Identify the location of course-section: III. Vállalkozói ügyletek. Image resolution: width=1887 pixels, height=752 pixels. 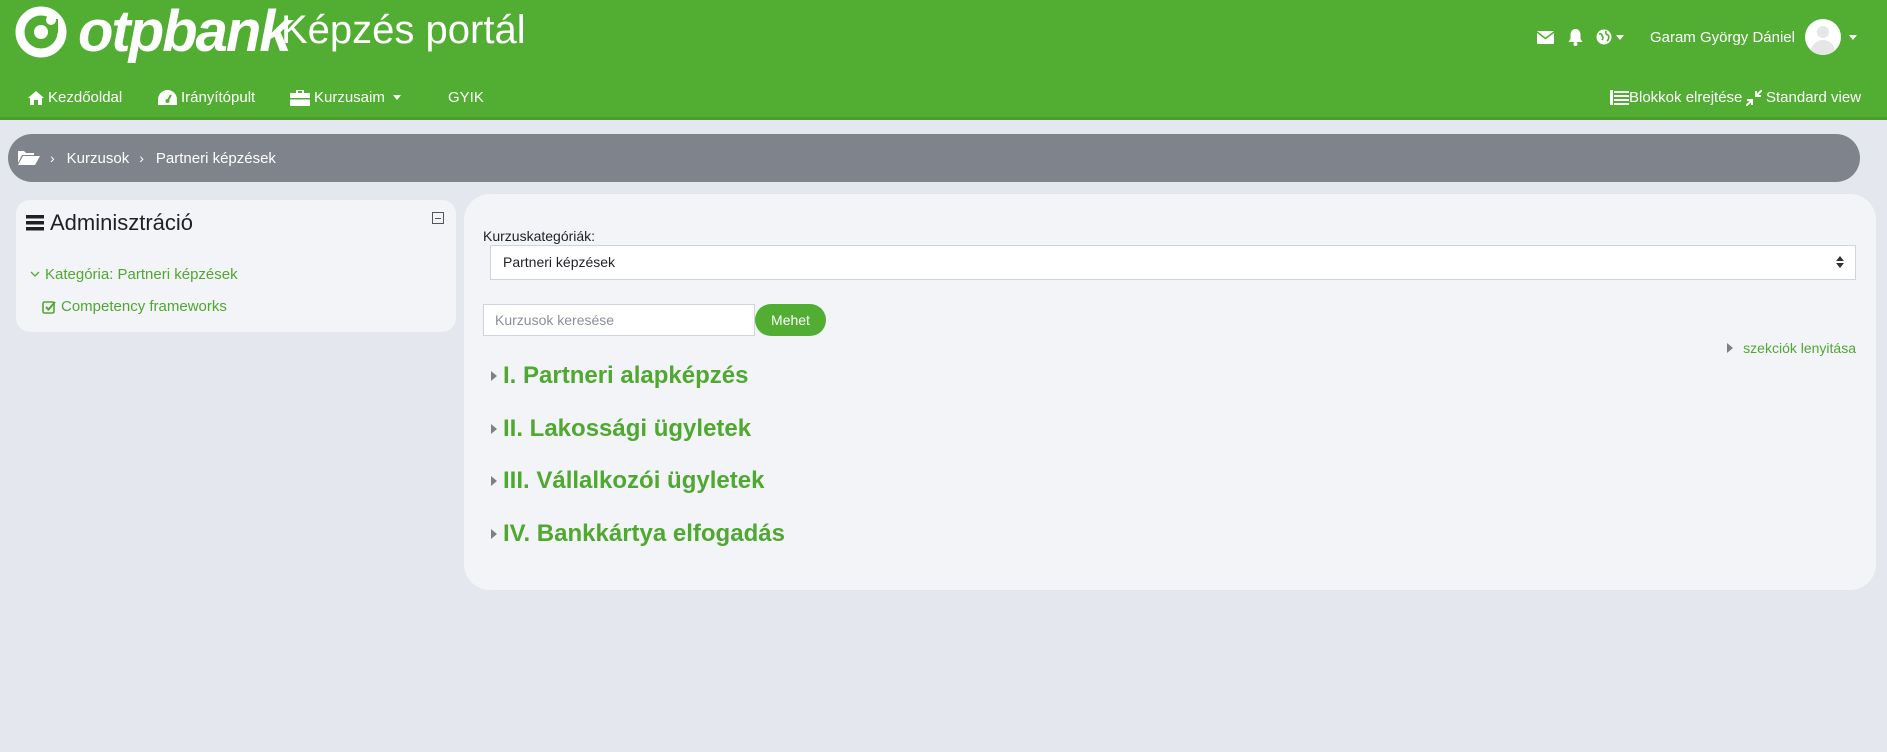
(627, 481).